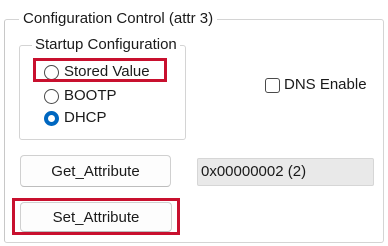  I want to click on checkbox-unchecked-icon, so click(272, 85).